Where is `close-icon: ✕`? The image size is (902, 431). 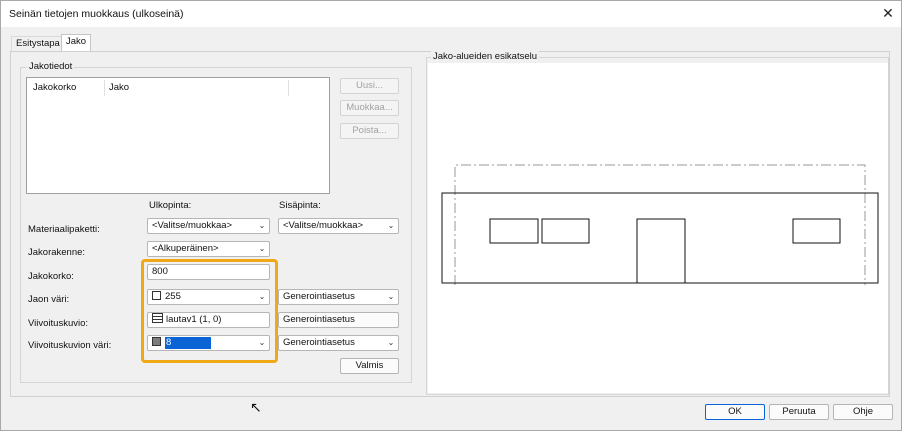
close-icon: ✕ is located at coordinates (888, 14).